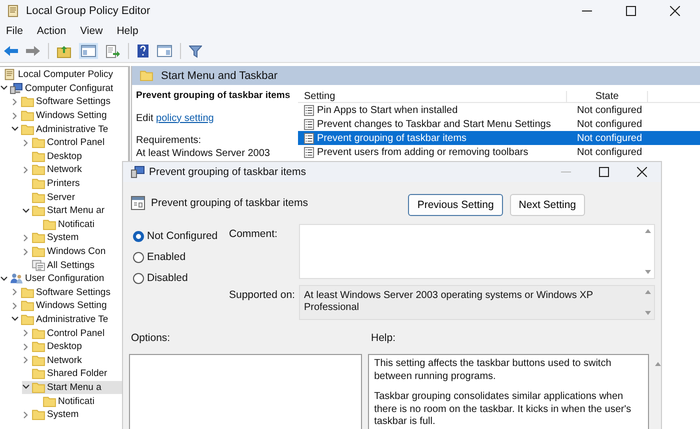 The width and height of the screenshot is (700, 429). What do you see at coordinates (477, 251) in the screenshot?
I see `comment-field` at bounding box center [477, 251].